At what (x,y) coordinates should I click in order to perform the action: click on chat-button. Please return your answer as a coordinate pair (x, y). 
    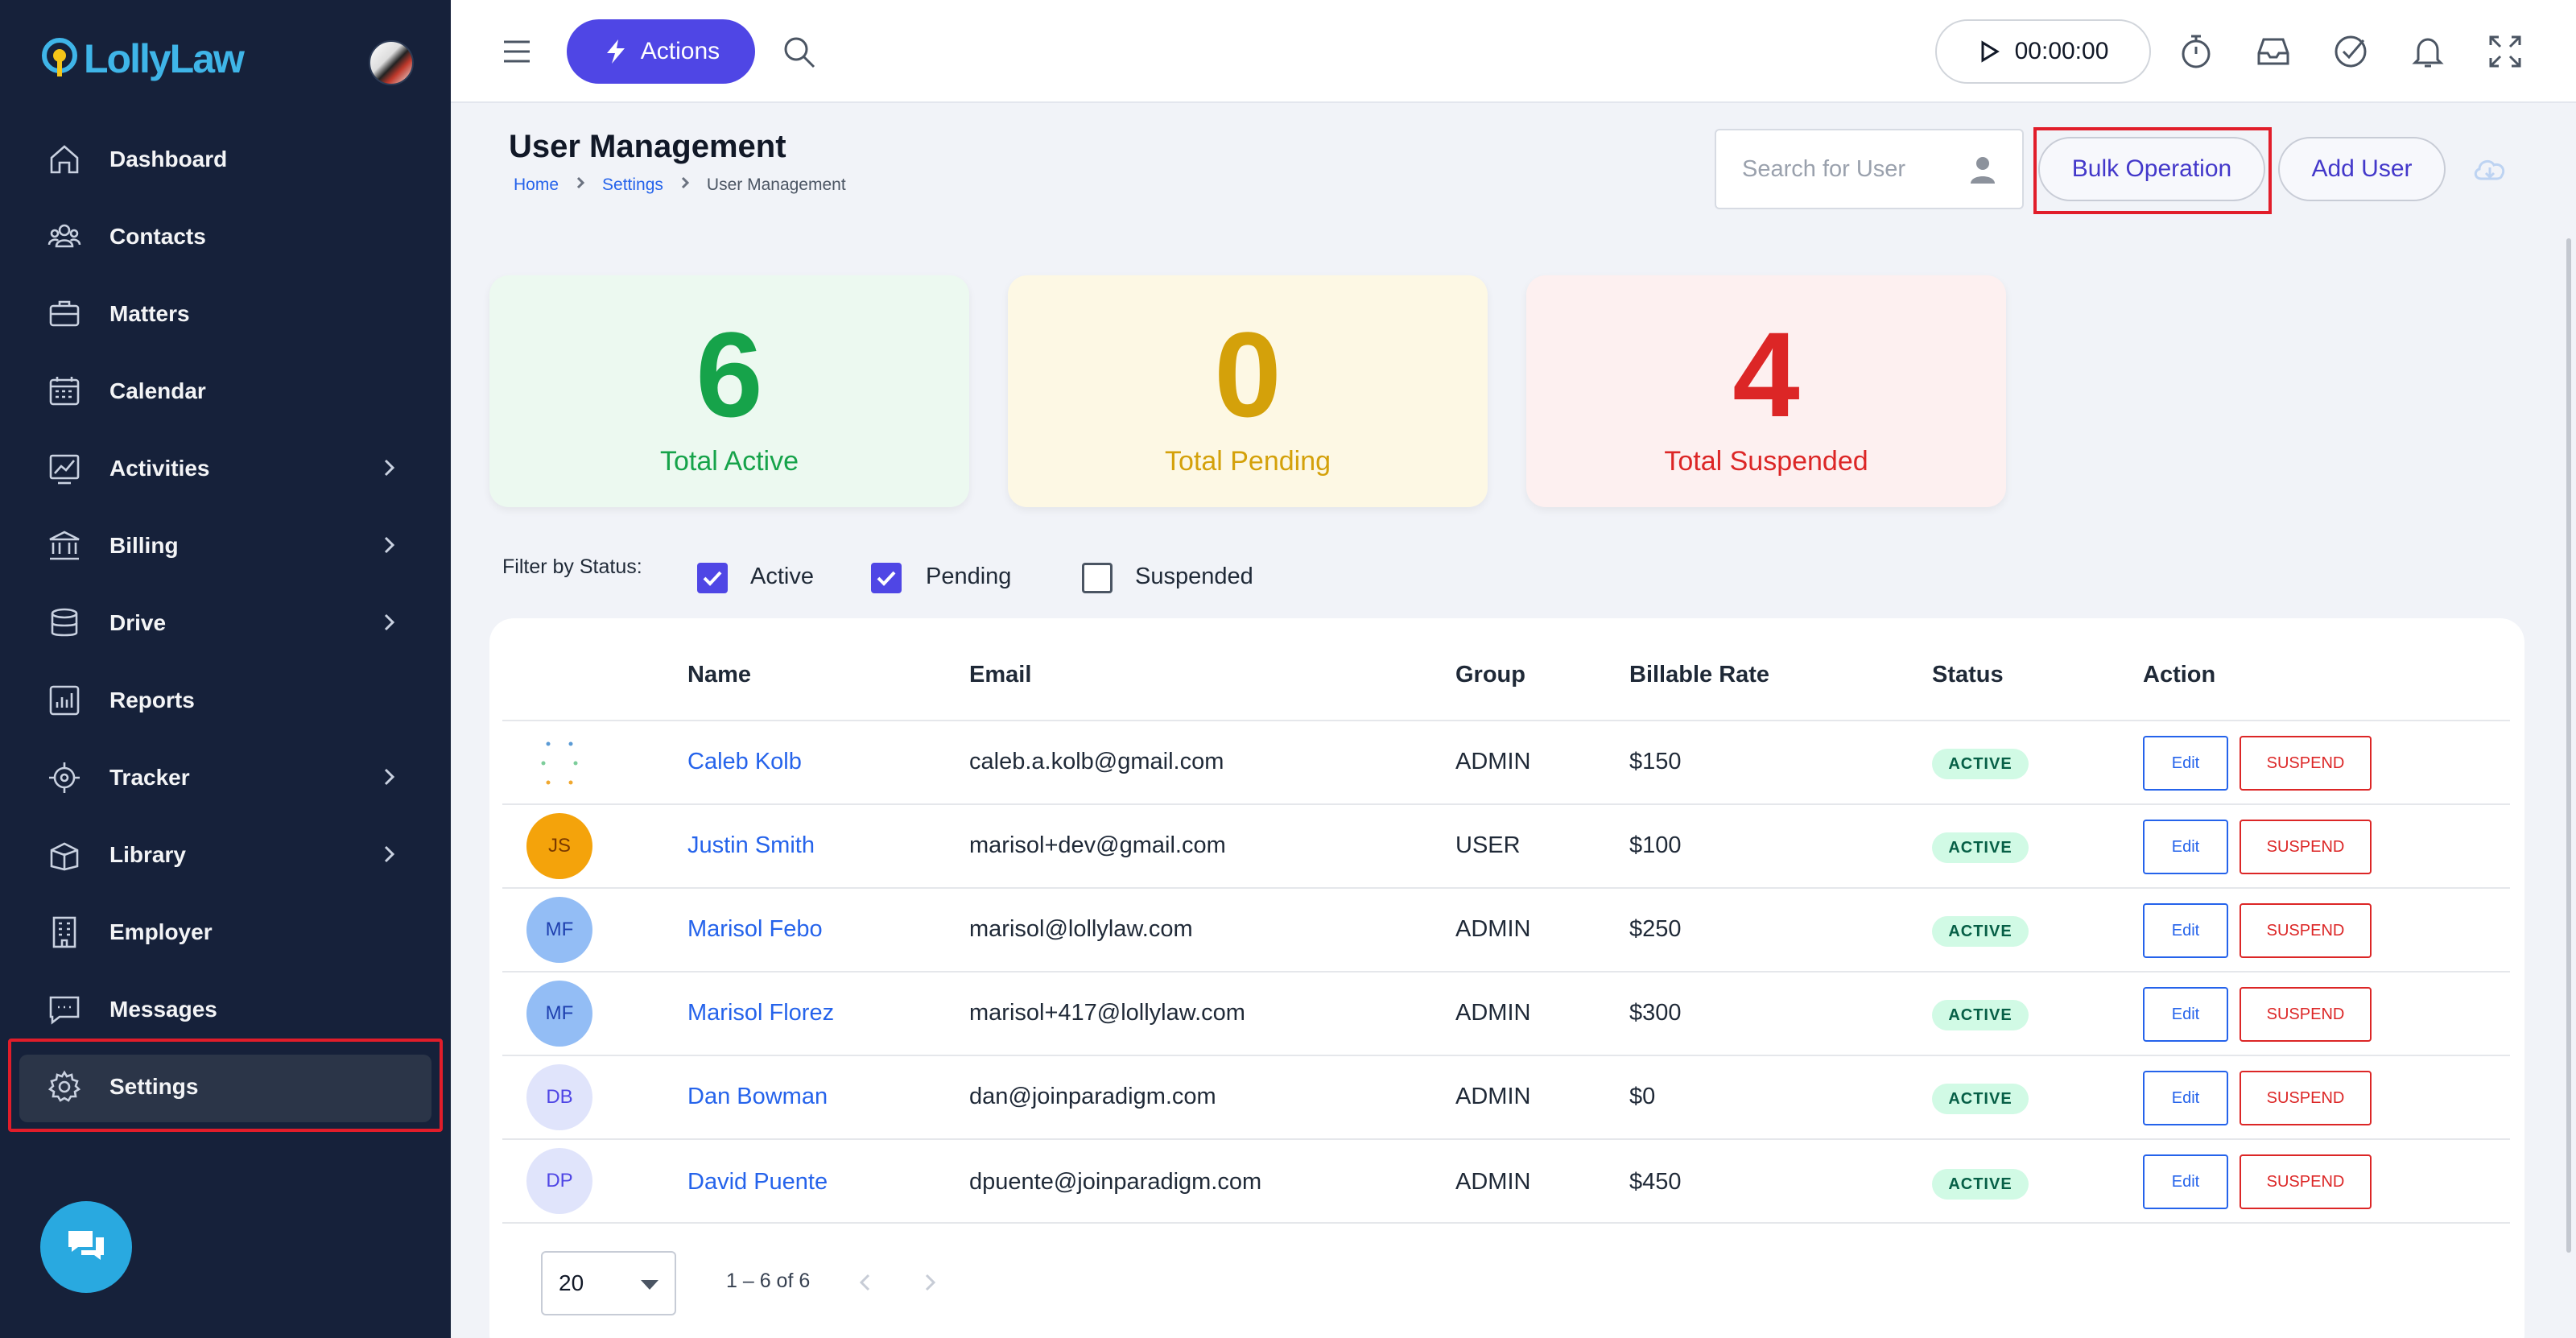
    Looking at the image, I should click on (86, 1247).